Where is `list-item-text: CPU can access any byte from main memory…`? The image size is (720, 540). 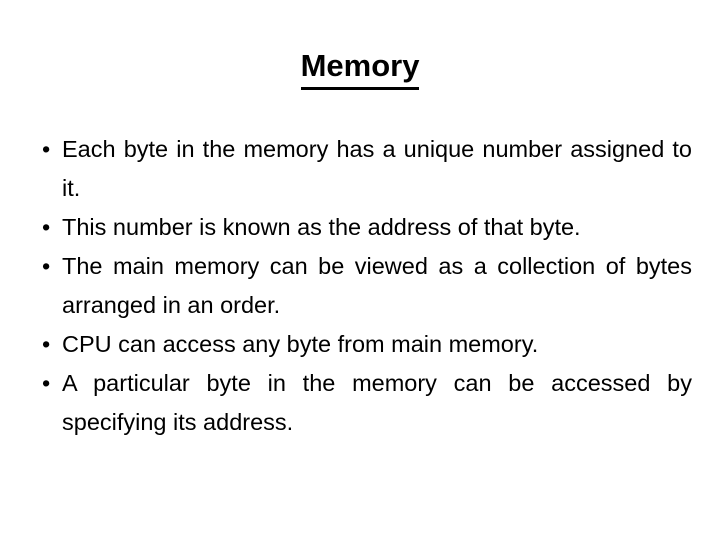 list-item-text: CPU can access any byte from main memory… is located at coordinates (300, 344).